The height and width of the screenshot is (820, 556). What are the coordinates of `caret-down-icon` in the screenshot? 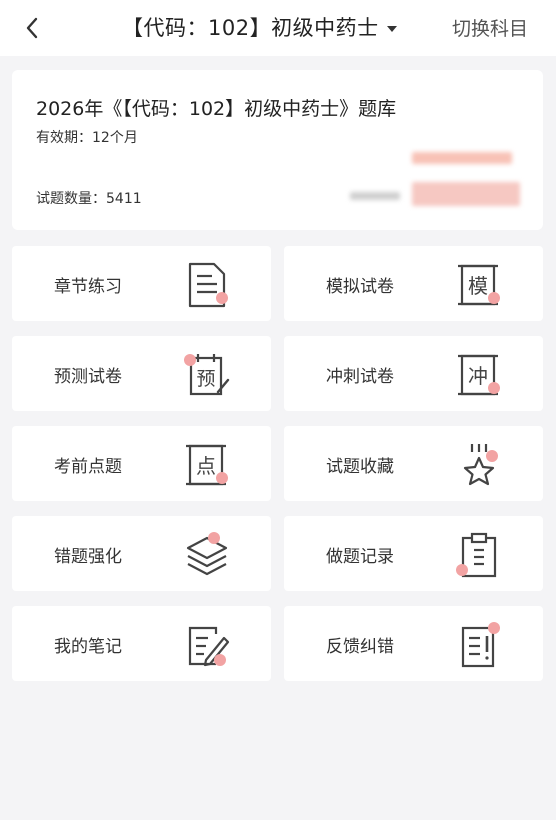 It's located at (391, 28).